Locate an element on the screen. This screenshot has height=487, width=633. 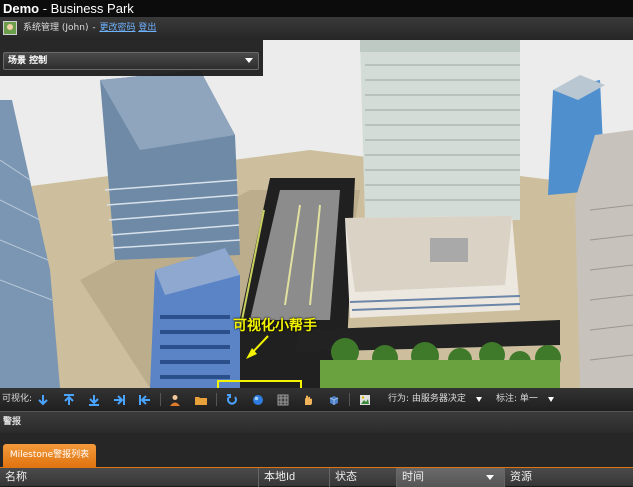
scene-control-dropdown: 场景 控制 is located at coordinates (131, 61).